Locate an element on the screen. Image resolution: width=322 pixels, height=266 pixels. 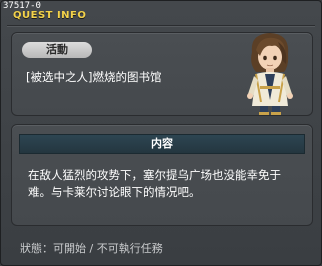
quest-status: 狀態：可開始 / 不可執行任務 is located at coordinates (91, 248).